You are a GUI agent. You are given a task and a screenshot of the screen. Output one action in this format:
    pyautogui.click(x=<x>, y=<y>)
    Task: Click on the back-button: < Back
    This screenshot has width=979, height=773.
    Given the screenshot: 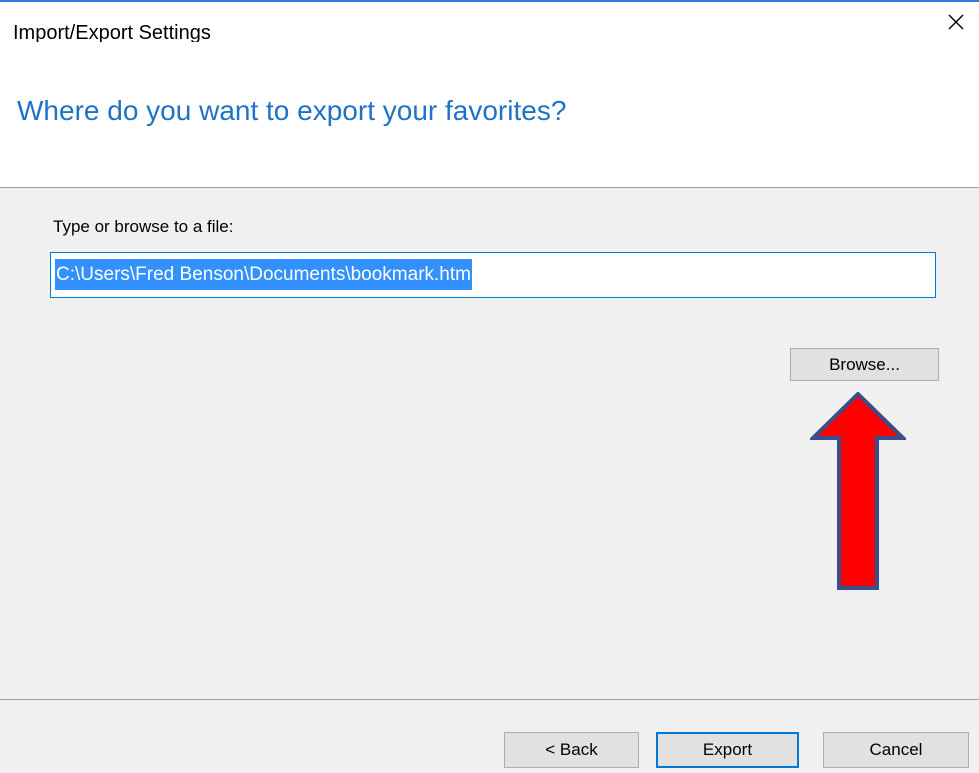 What is the action you would take?
    pyautogui.click(x=571, y=750)
    